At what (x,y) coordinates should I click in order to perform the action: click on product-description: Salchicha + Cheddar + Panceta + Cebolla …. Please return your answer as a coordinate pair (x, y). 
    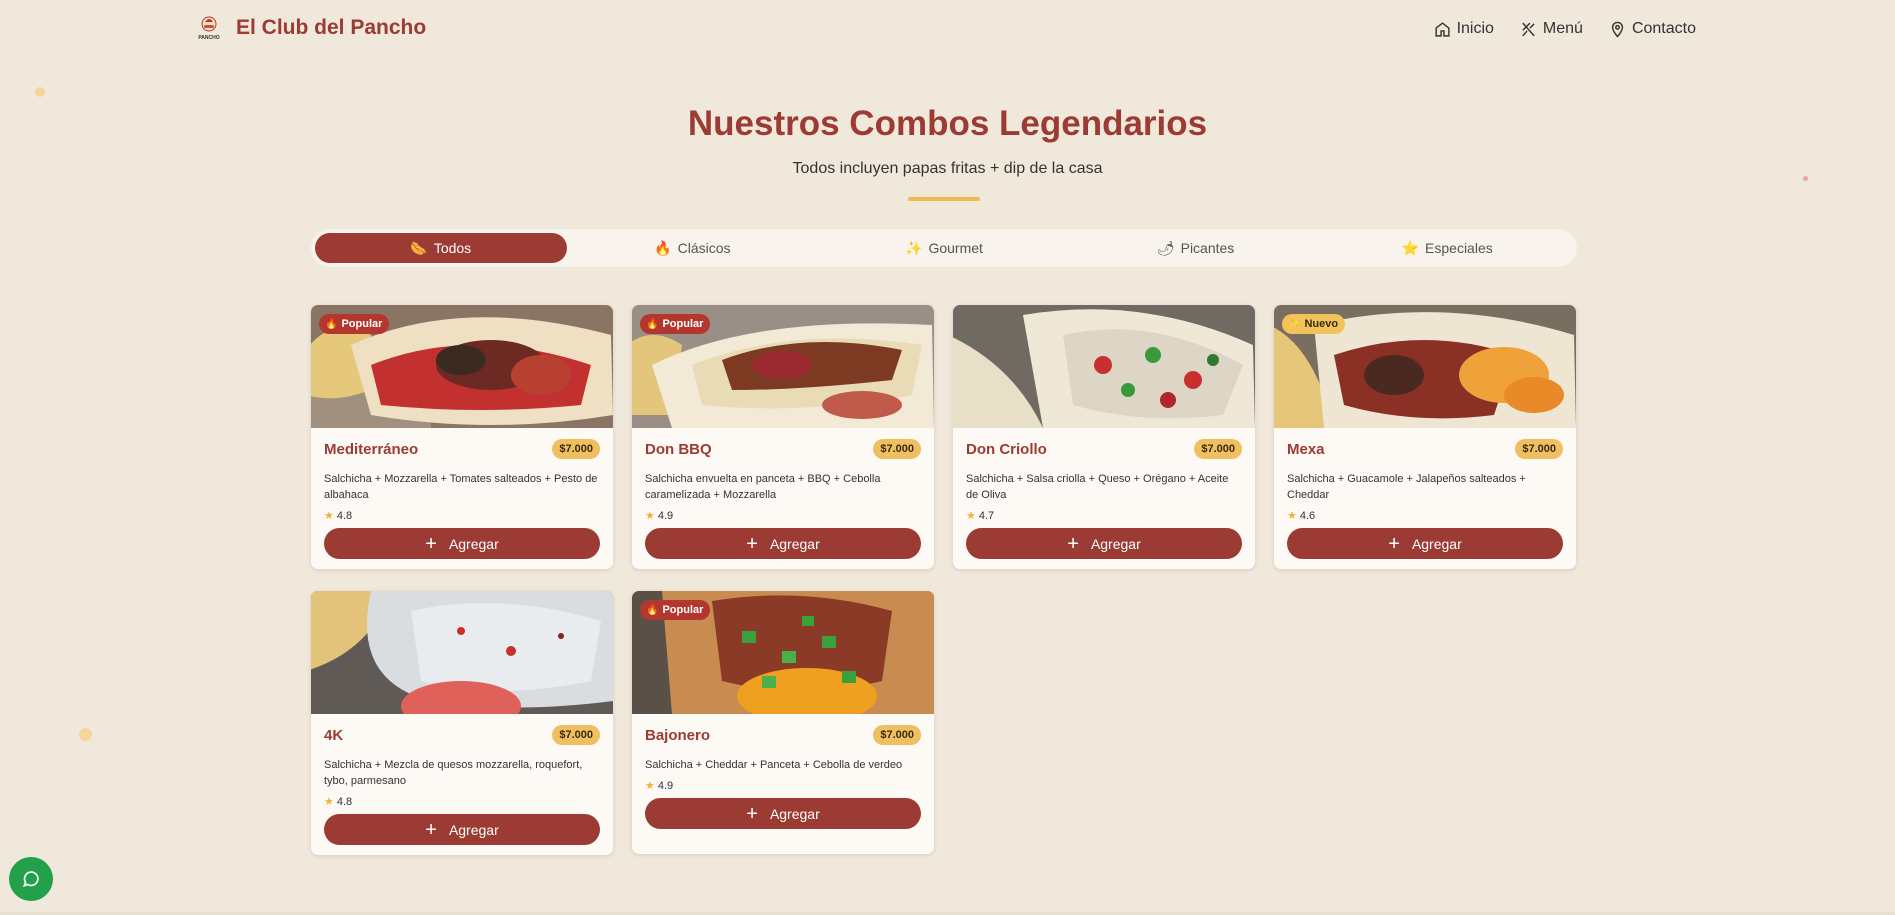
    Looking at the image, I should click on (774, 765).